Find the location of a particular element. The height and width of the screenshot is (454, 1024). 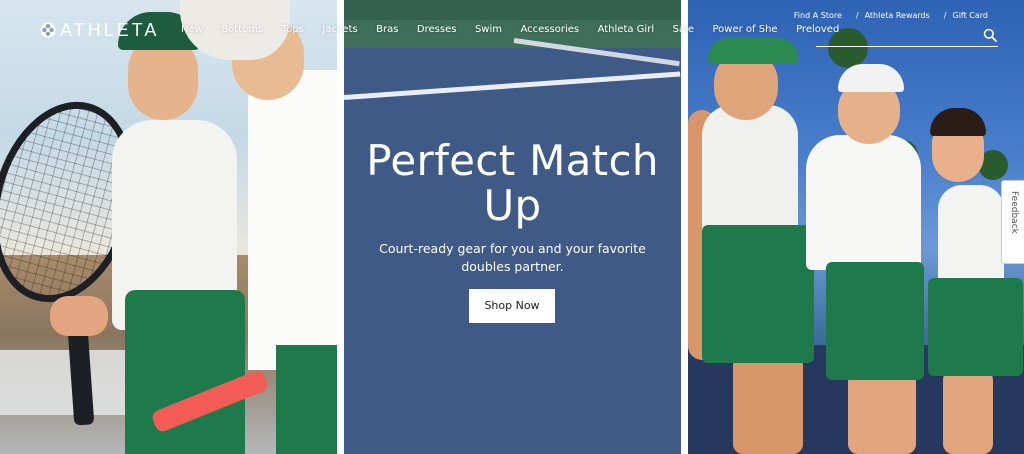

court-line is located at coordinates (512, 85).